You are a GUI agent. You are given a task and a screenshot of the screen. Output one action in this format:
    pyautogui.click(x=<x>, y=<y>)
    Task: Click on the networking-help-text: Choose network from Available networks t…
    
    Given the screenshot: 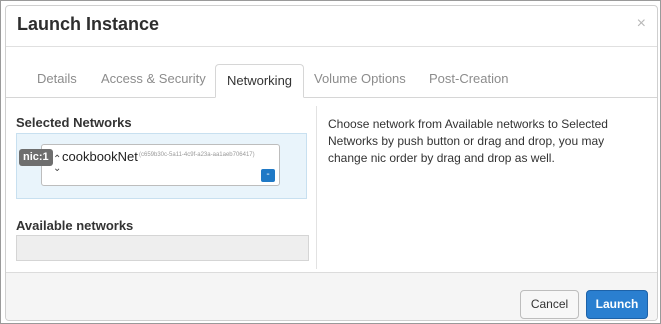 What is the action you would take?
    pyautogui.click(x=468, y=141)
    